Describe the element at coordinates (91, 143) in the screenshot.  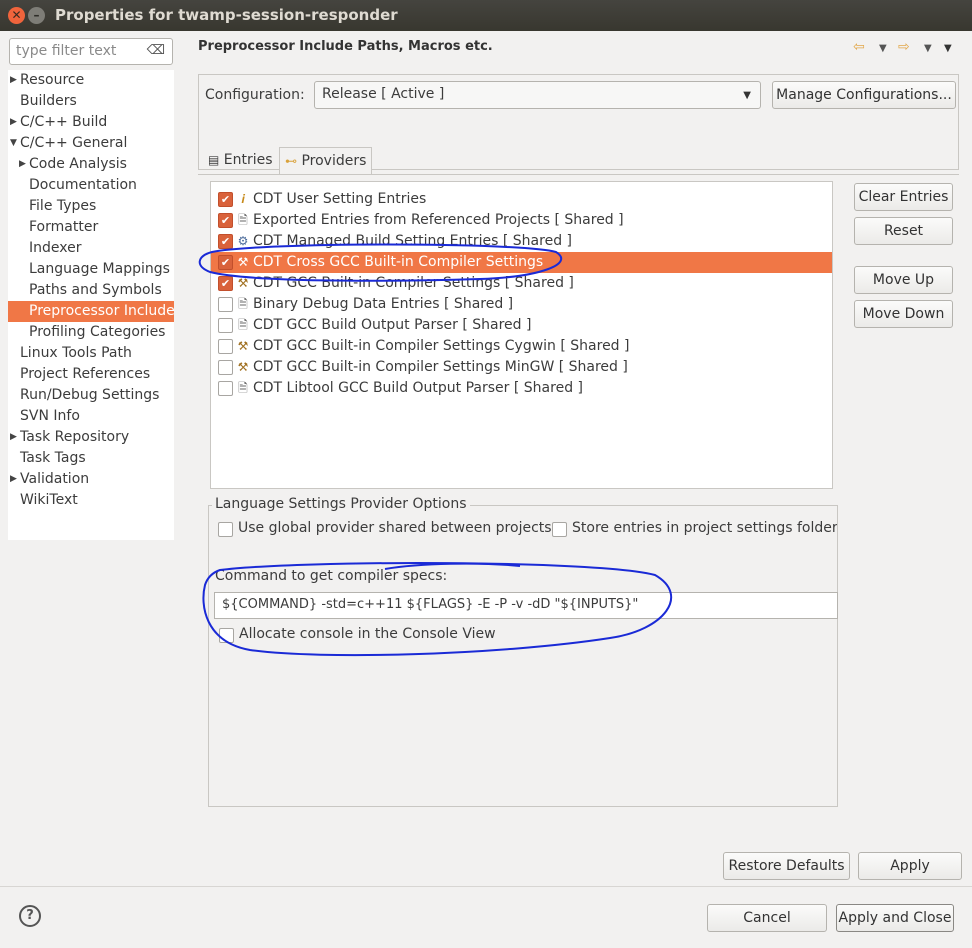
I see `tree-item: ▼ C/C++ General` at that location.